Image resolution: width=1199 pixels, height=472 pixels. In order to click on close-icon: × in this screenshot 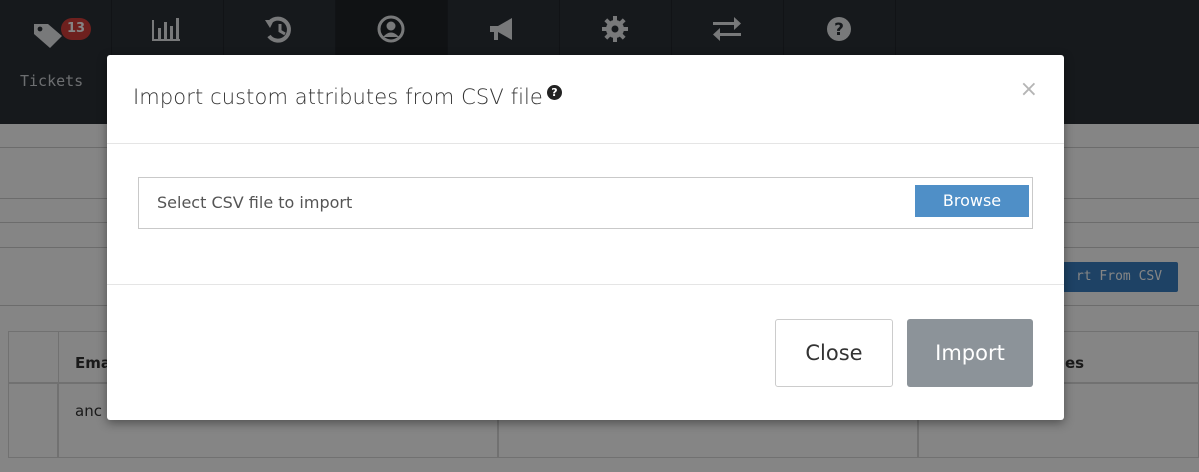, I will do `click(1029, 89)`.